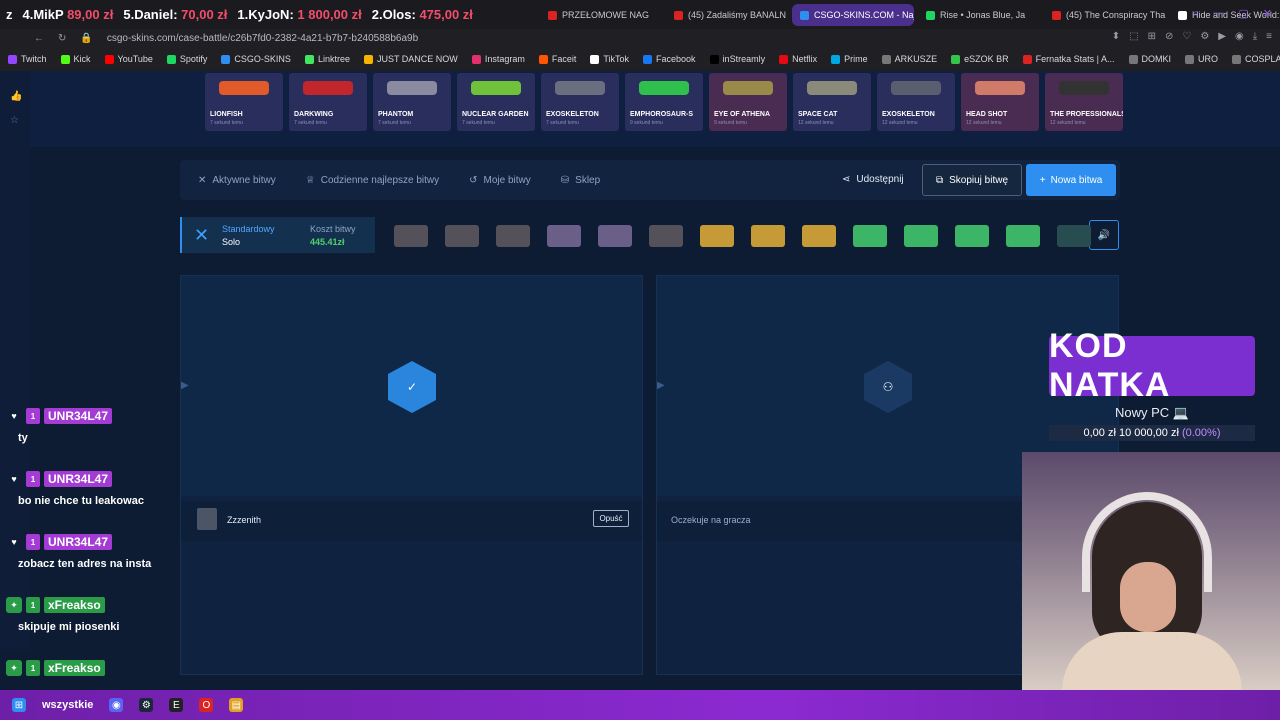 The height and width of the screenshot is (720, 1280). Describe the element at coordinates (1267, 13) in the screenshot. I see `close-icon: ✕` at that location.